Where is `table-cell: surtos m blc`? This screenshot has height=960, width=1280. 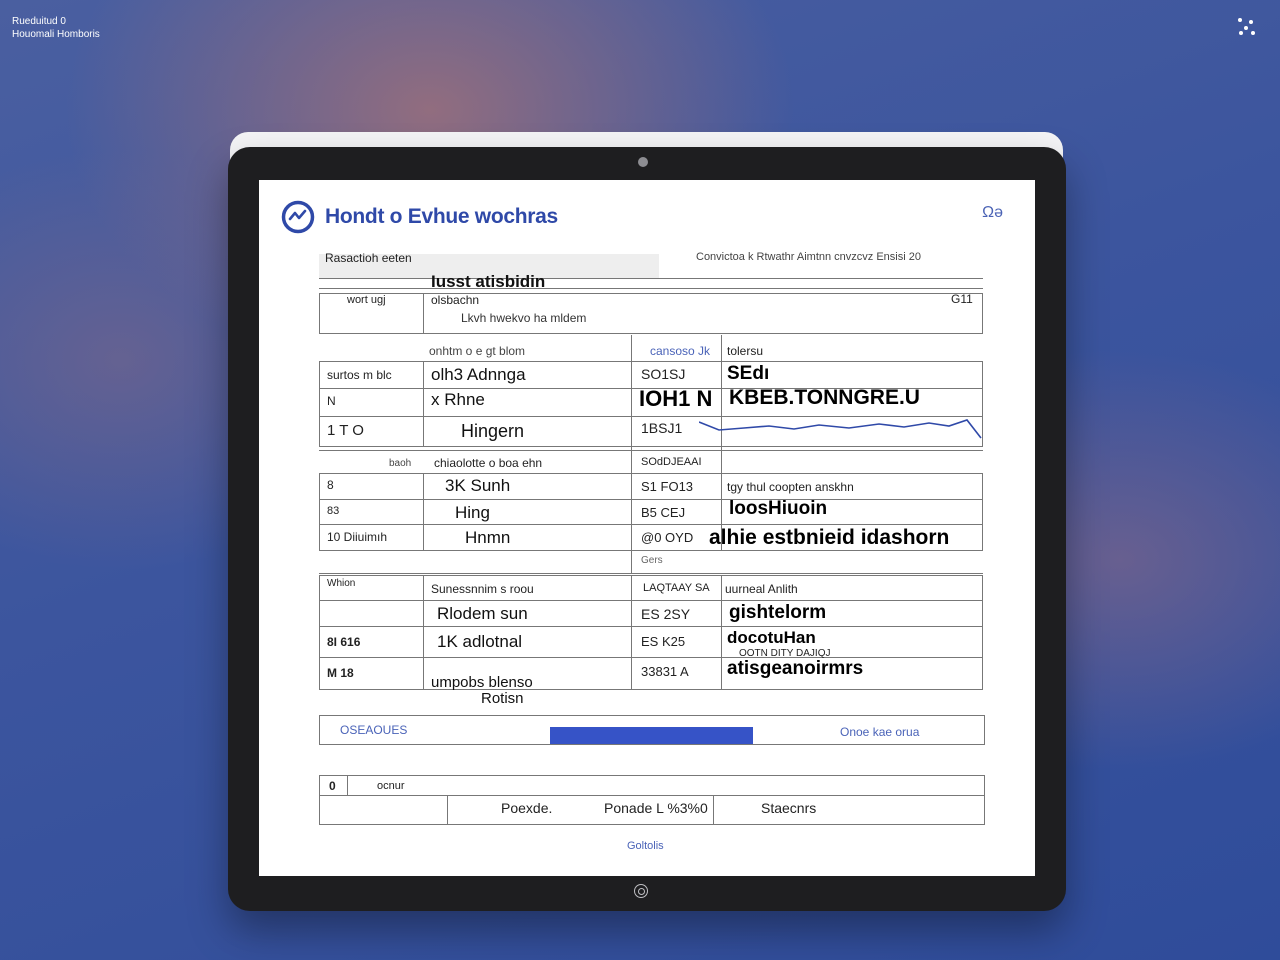 table-cell: surtos m blc is located at coordinates (359, 375).